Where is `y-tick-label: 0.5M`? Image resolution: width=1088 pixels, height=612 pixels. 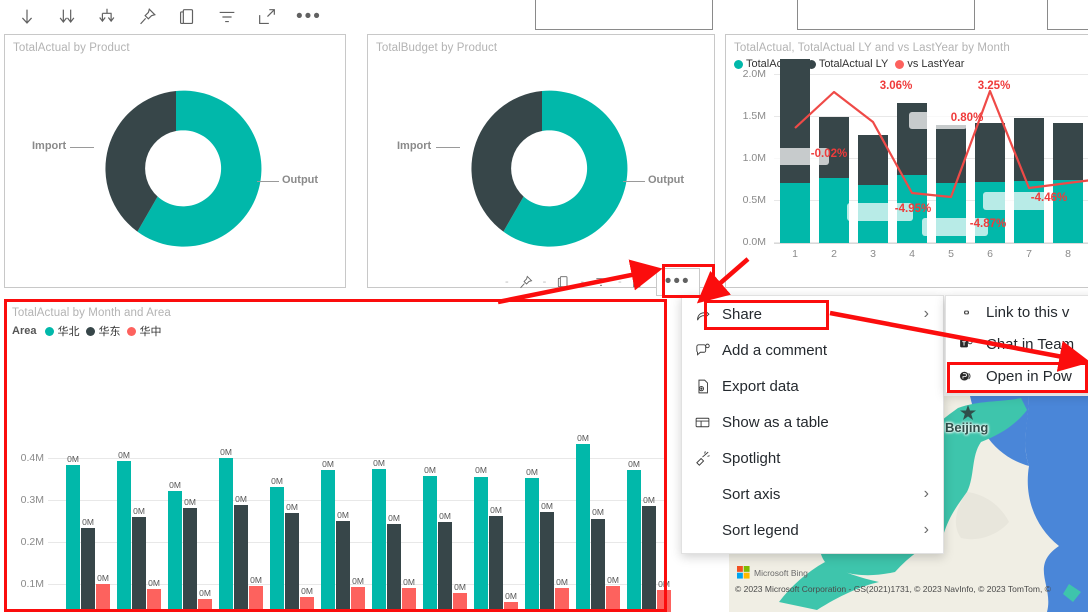
y-tick-label: 0.5M is located at coordinates (754, 200).